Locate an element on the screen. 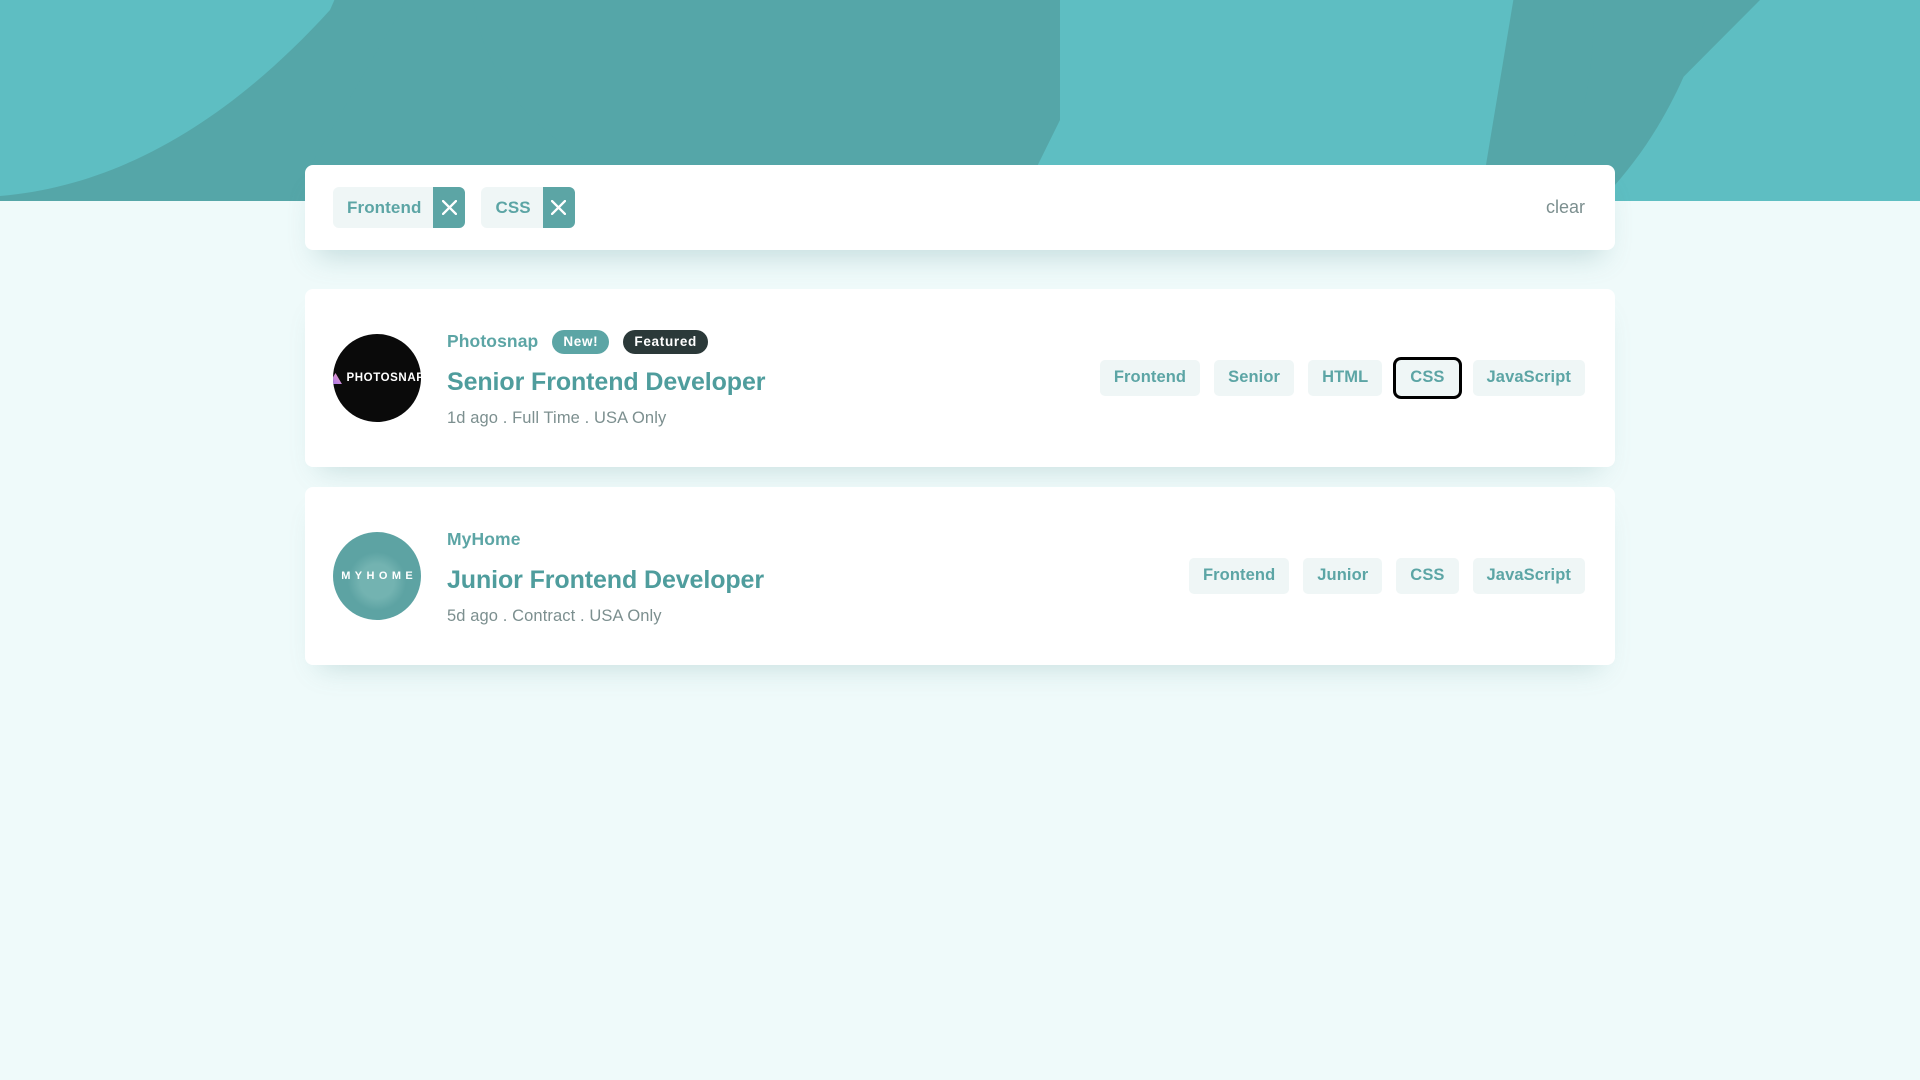  photosnap-logo-mark: PHOTOSNAP is located at coordinates (377, 378).